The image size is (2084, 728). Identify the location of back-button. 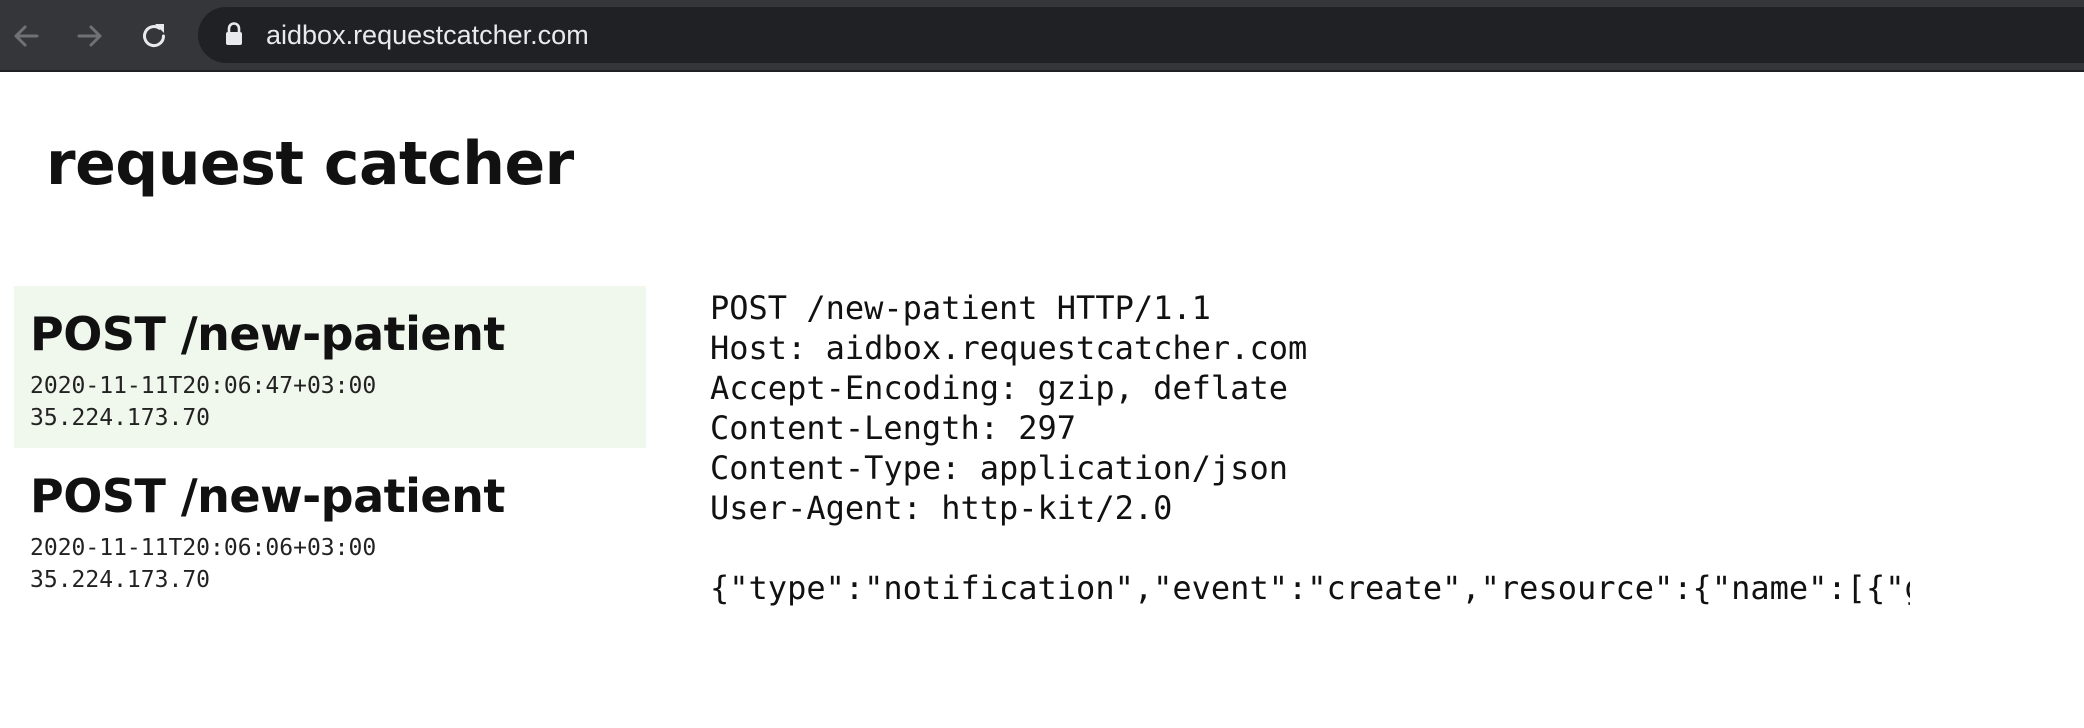
(26, 36).